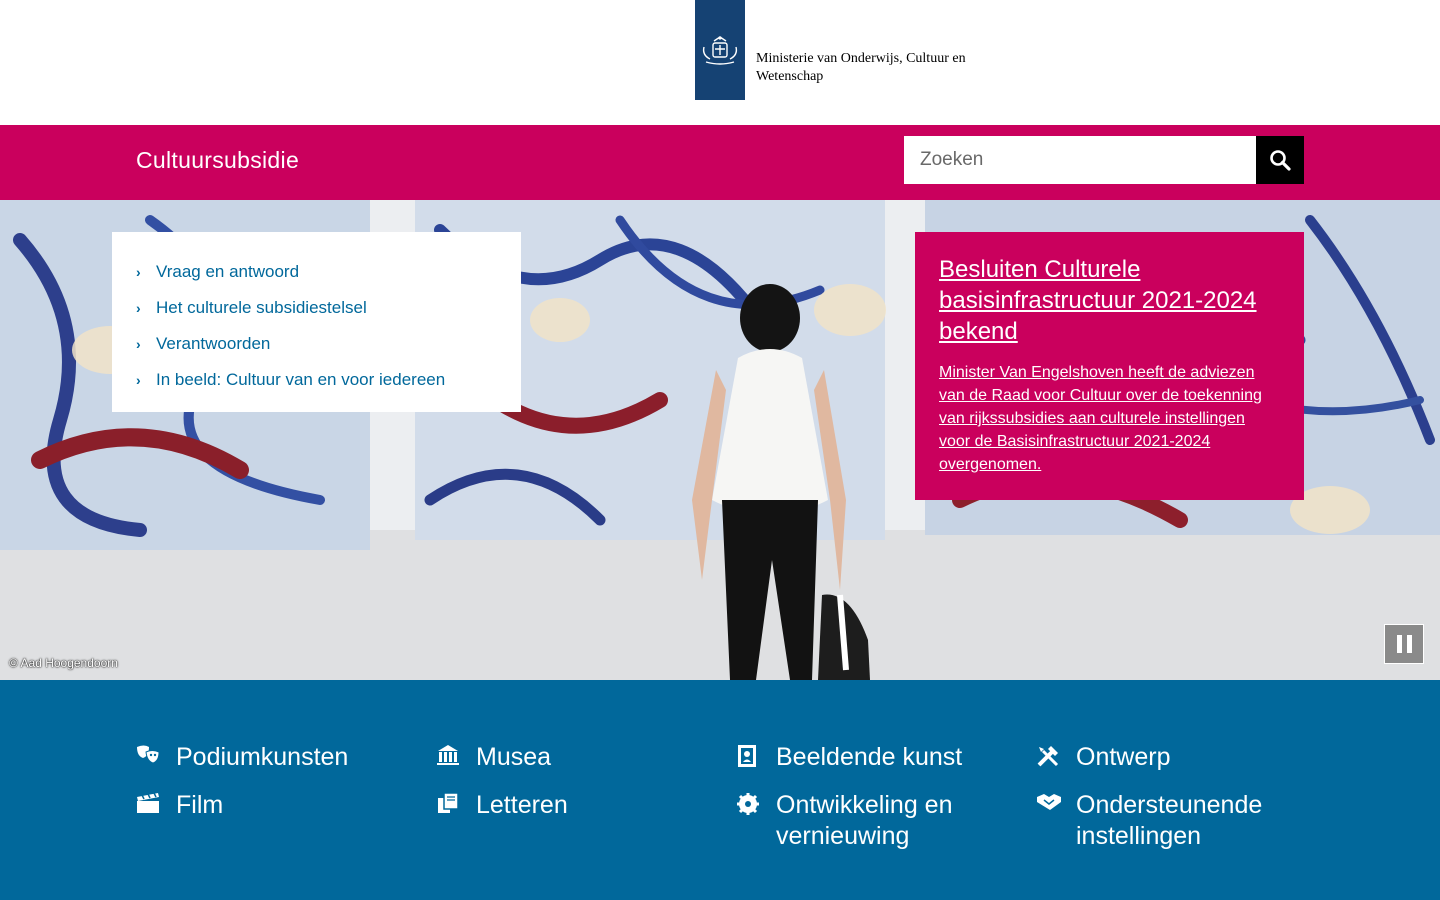 The height and width of the screenshot is (900, 1440). I want to click on slideshow-pause-button, so click(1404, 644).